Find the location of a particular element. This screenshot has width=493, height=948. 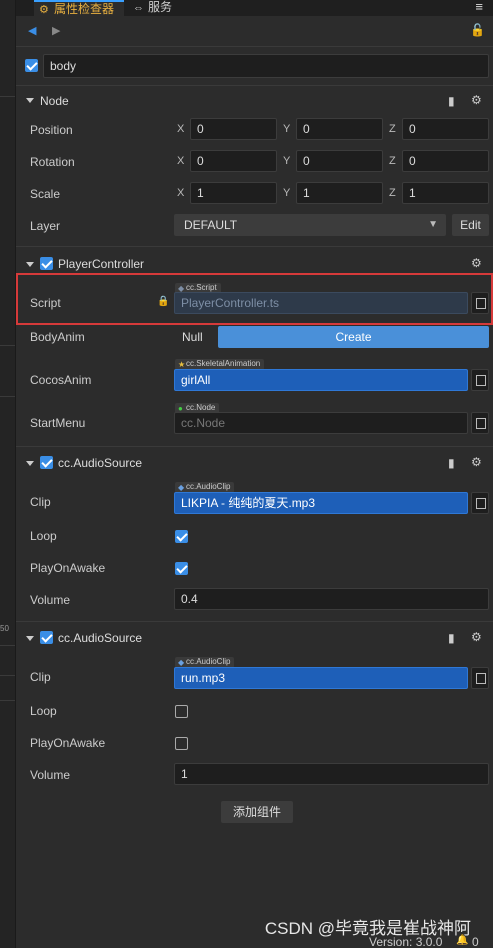

cocosanim-label: CocosAnim is located at coordinates (61, 380).